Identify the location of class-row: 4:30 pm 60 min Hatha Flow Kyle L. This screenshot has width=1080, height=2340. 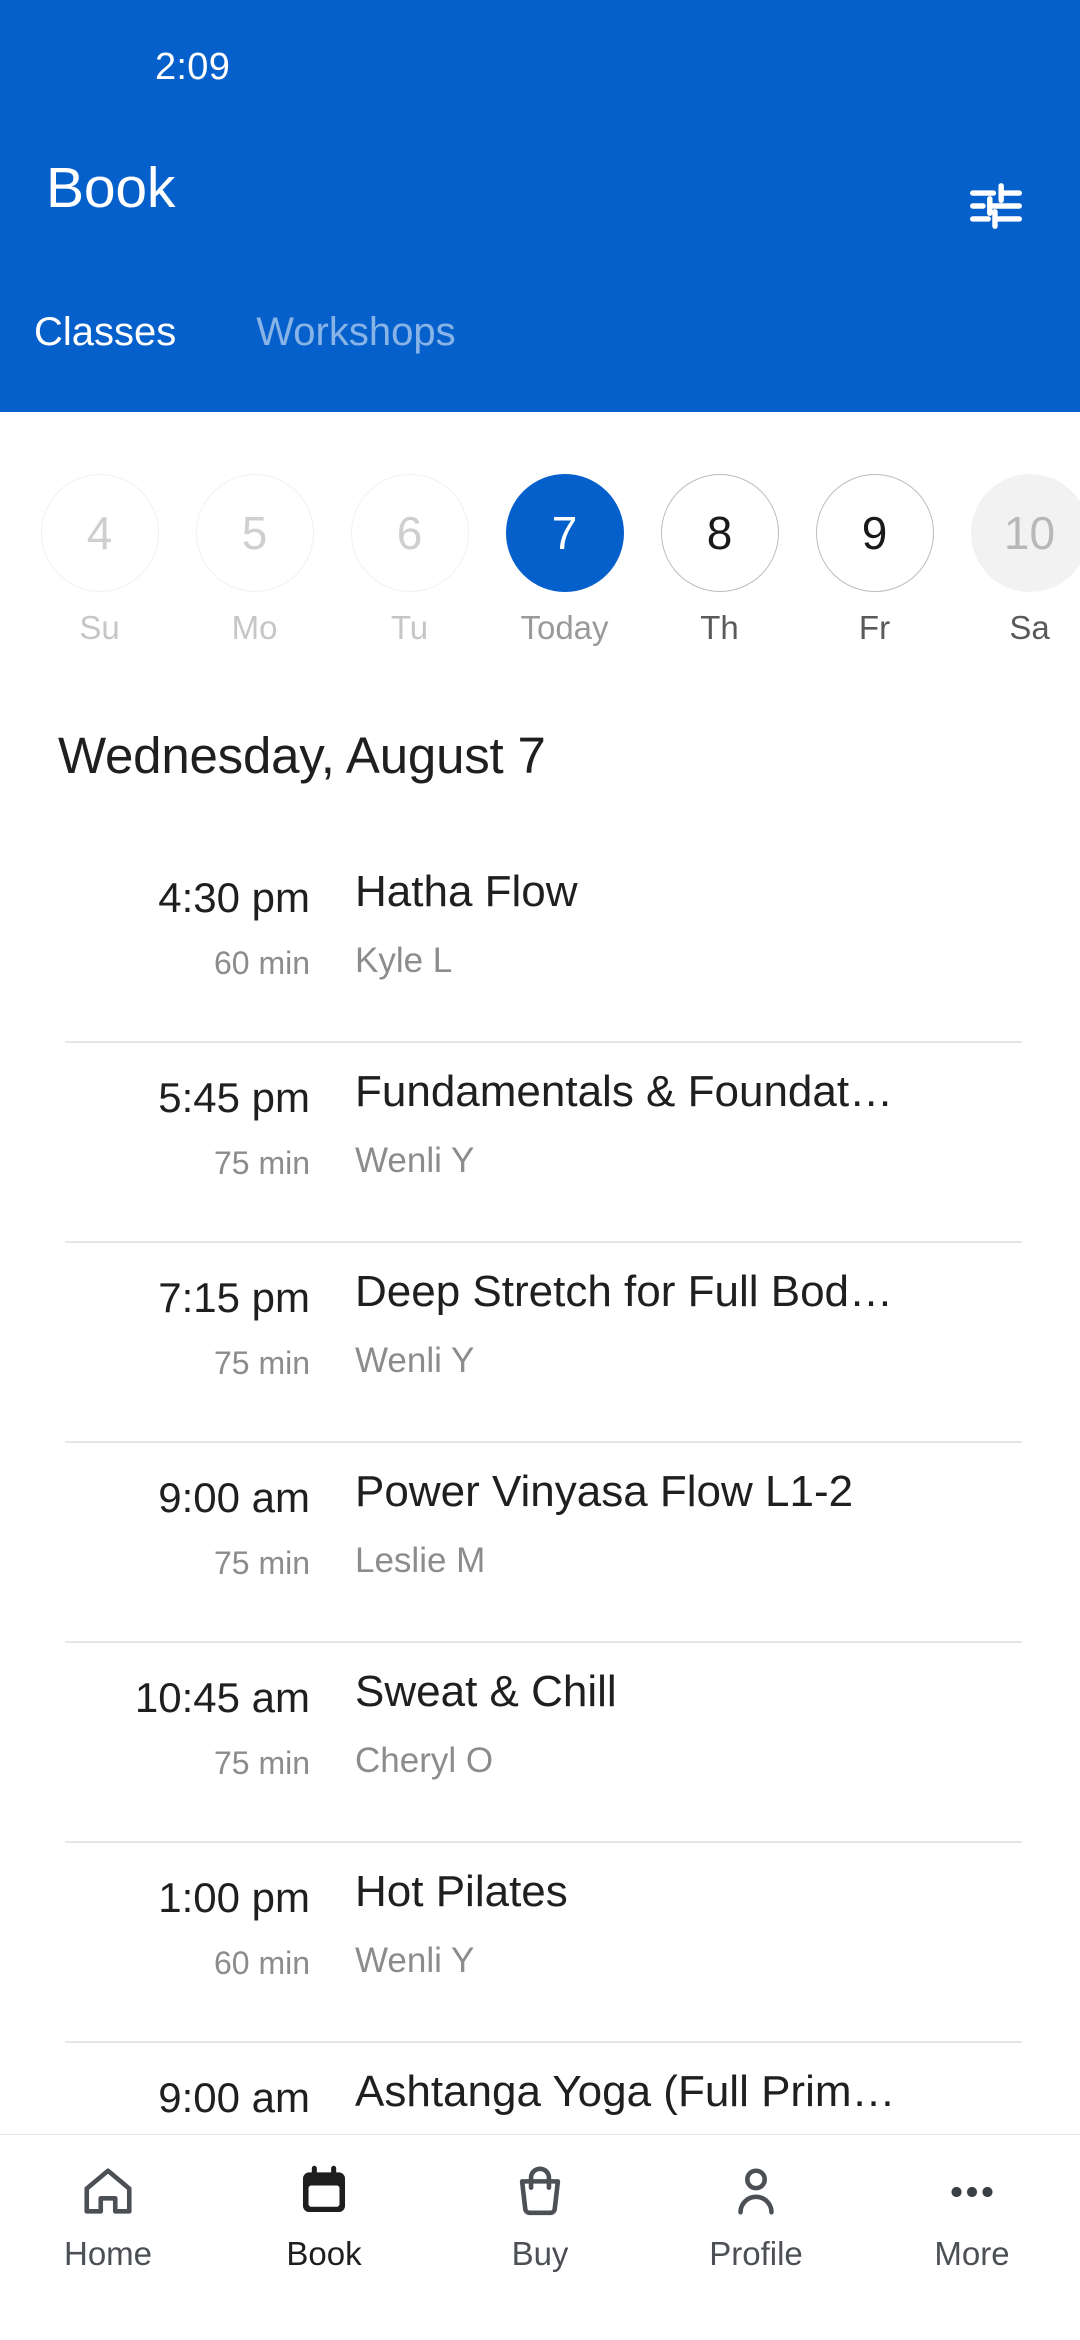
(540, 941).